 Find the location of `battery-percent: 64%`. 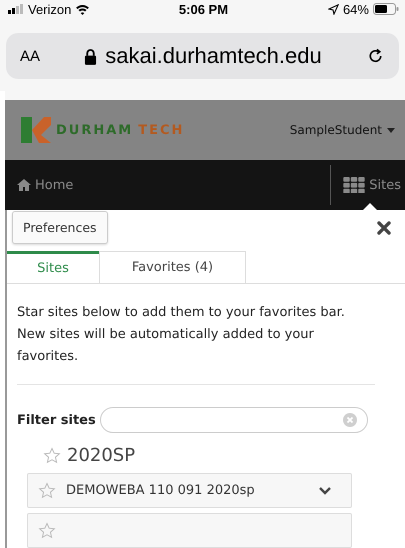

battery-percent: 64% is located at coordinates (355, 9).